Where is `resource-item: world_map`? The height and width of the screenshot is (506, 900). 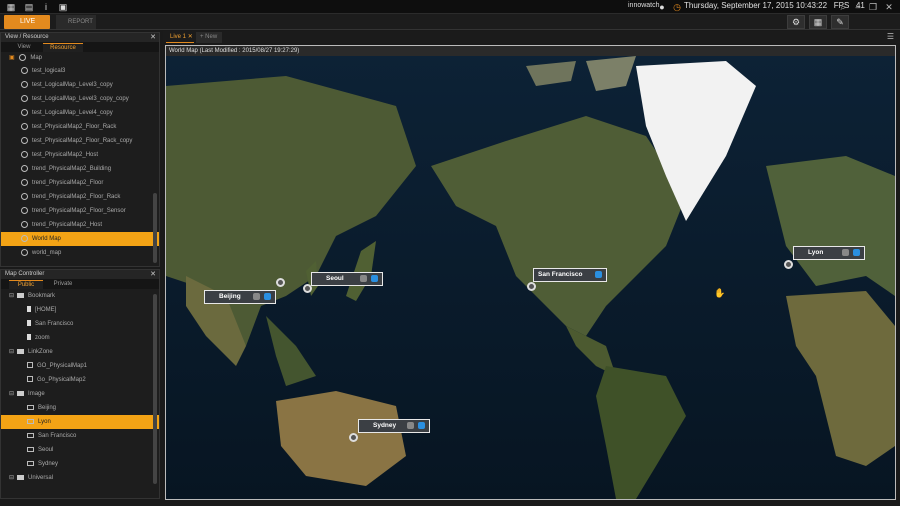
resource-item: world_map is located at coordinates (80, 253).